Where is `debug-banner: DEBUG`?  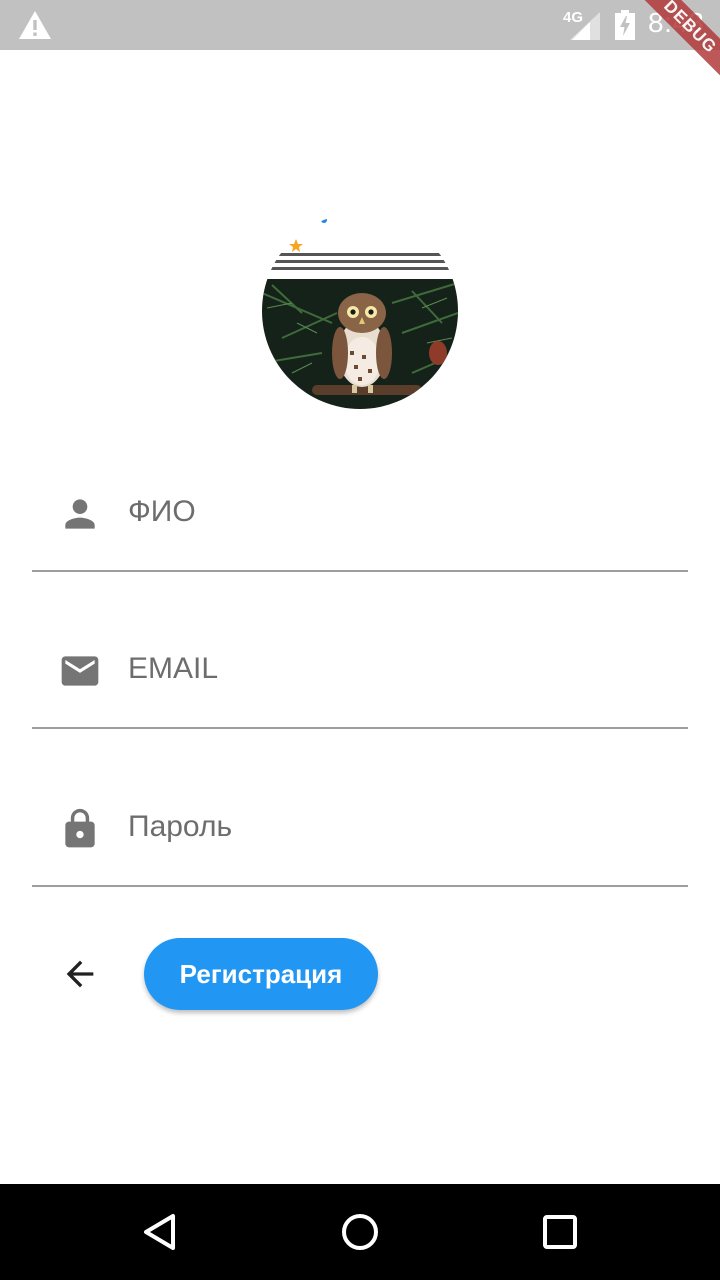 debug-banner: DEBUG is located at coordinates (672, 46).